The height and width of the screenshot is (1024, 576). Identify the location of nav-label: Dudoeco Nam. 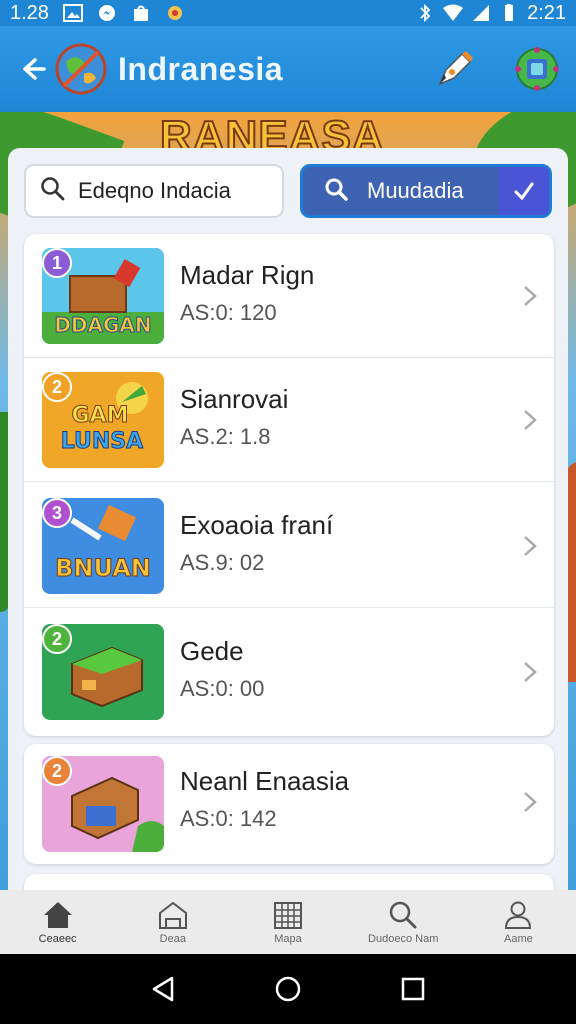
(403, 939).